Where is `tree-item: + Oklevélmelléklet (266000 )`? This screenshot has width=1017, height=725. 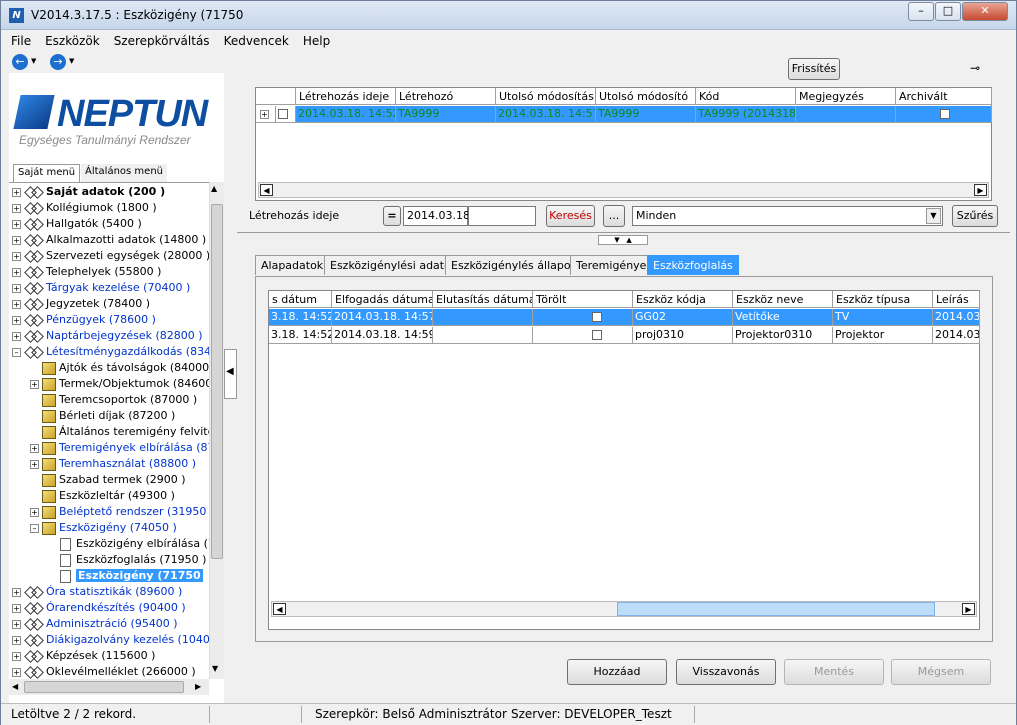
tree-item: + Oklevélmelléklet (266000 ) is located at coordinates (104, 671).